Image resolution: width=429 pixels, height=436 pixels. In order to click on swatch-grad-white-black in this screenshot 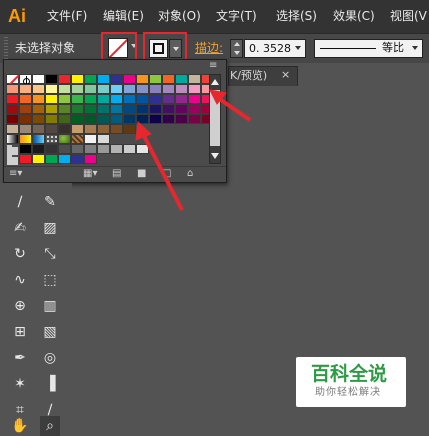, I will do `click(12, 139)`.